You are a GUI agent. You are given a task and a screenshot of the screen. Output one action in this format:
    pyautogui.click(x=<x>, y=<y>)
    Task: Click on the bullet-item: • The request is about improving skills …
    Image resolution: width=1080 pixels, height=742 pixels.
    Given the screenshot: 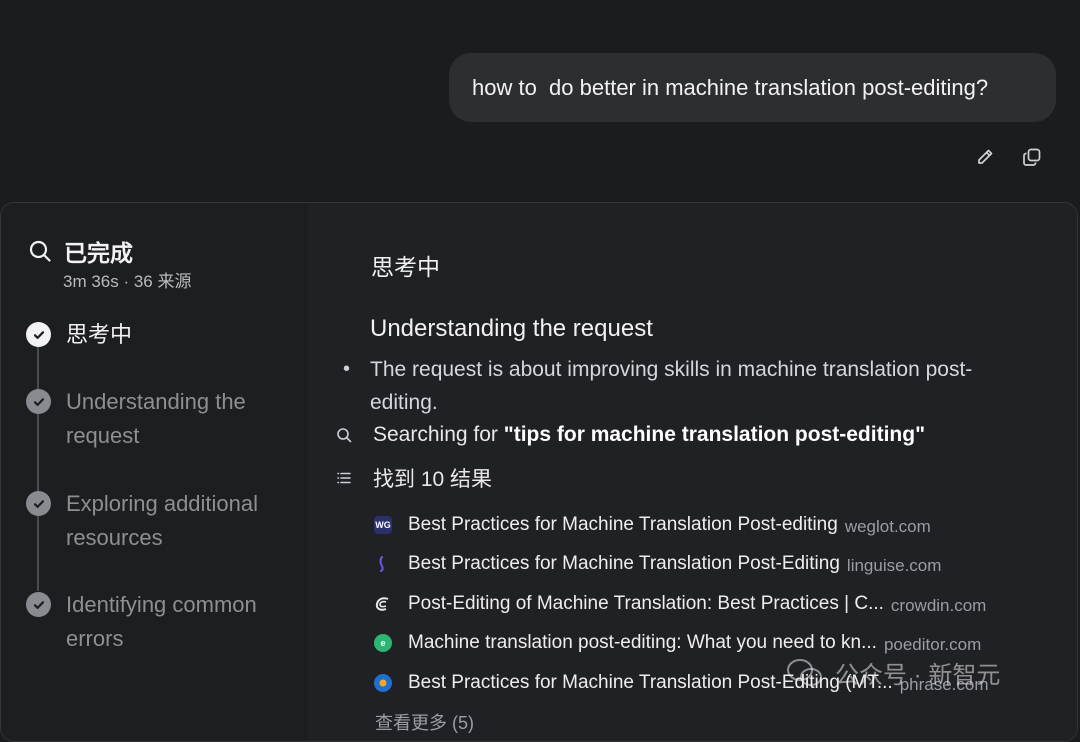 What is the action you would take?
    pyautogui.click(x=676, y=386)
    